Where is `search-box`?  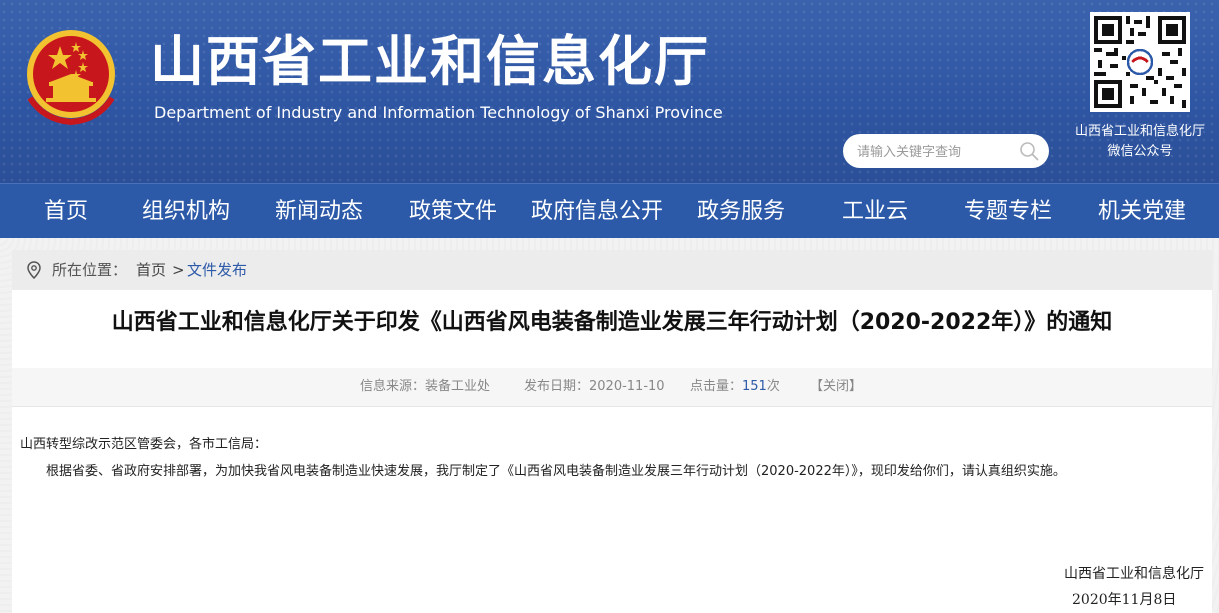
search-box is located at coordinates (946, 151).